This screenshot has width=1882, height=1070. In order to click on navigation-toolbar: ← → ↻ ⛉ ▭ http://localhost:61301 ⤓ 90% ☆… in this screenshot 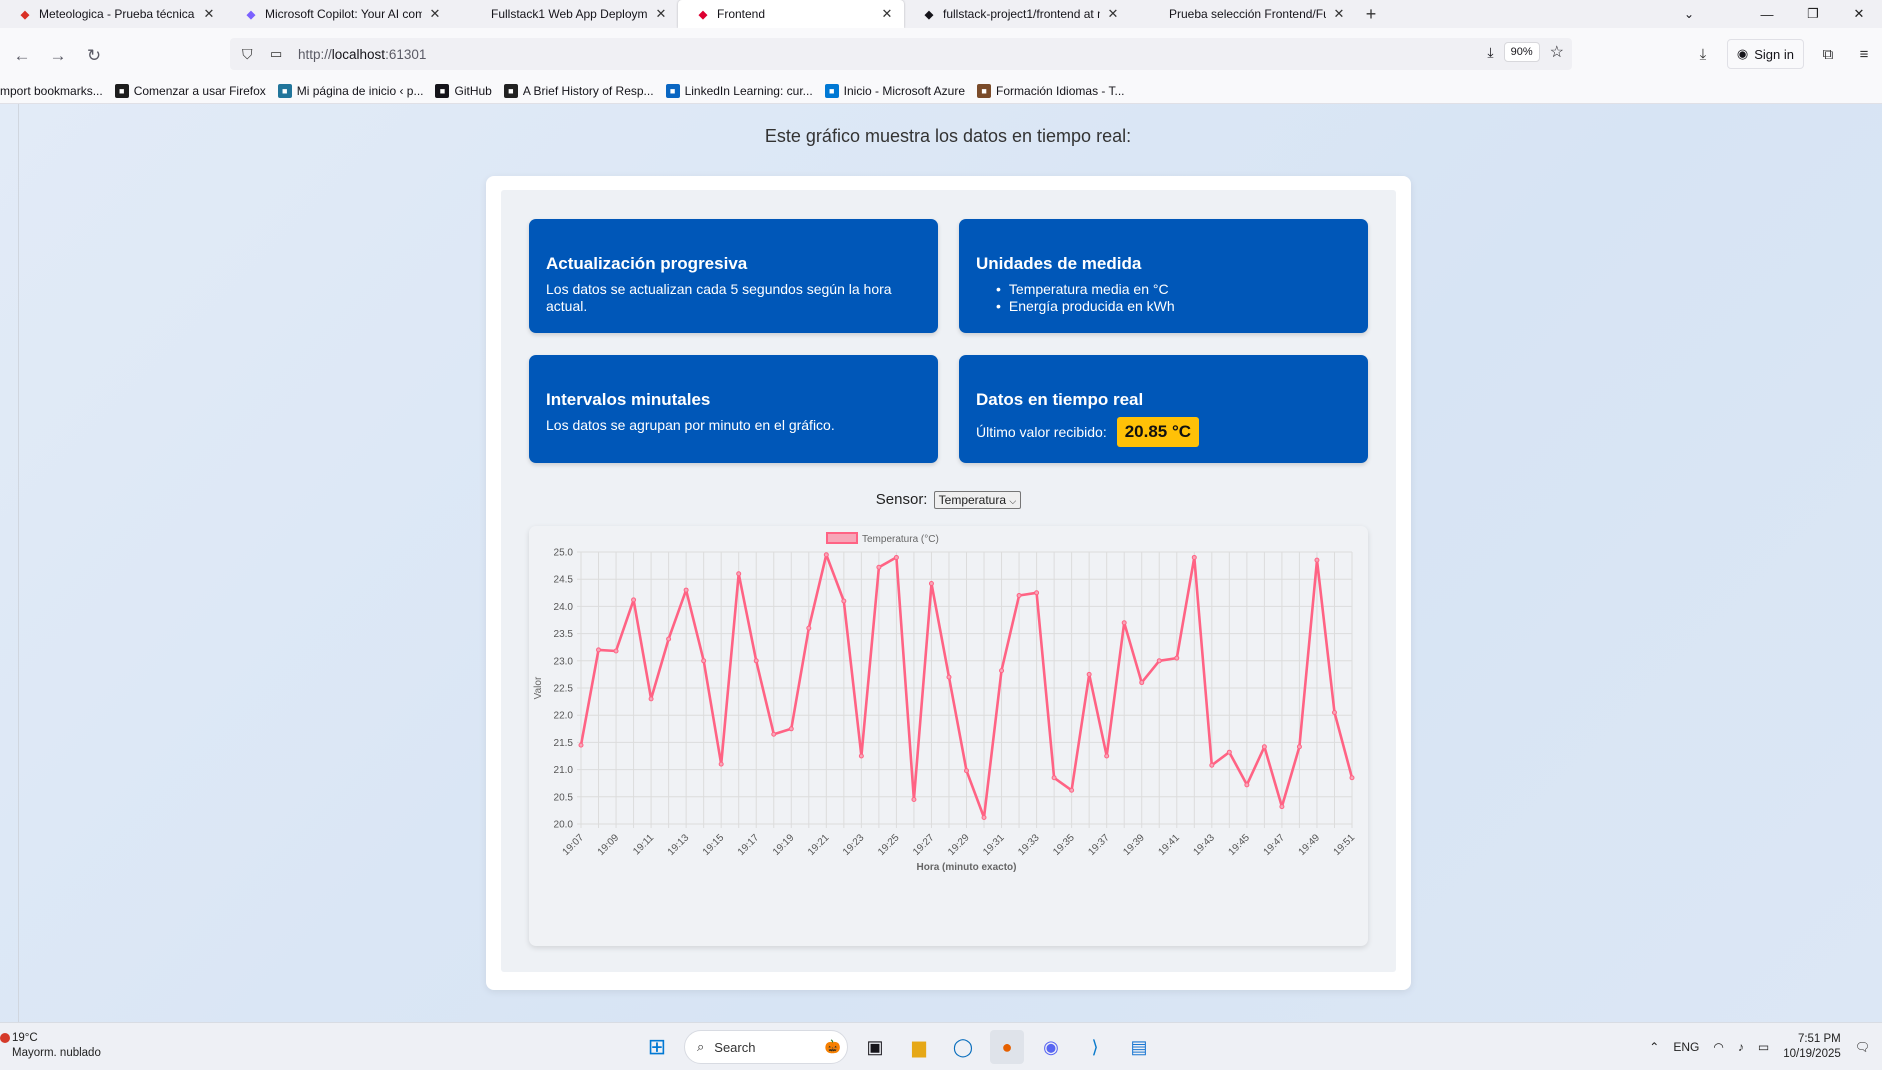, I will do `click(941, 56)`.